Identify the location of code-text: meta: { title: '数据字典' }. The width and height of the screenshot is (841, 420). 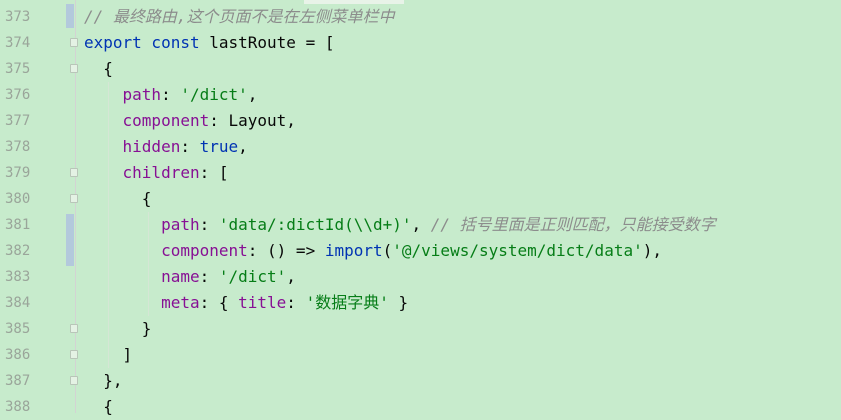
(246, 303).